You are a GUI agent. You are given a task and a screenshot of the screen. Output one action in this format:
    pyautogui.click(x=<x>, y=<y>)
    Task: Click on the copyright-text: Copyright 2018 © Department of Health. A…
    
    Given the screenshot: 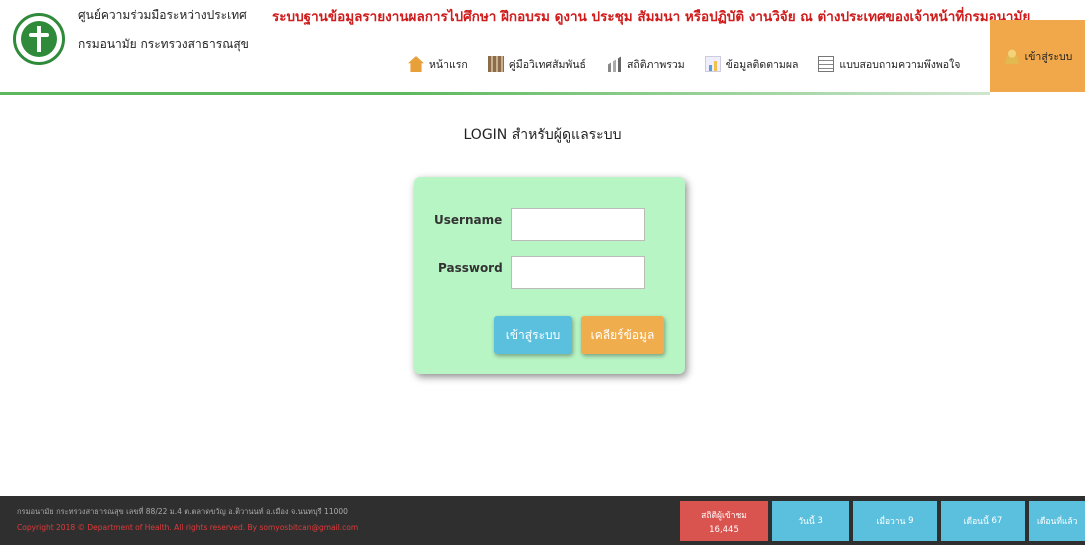 What is the action you would take?
    pyautogui.click(x=137, y=527)
    